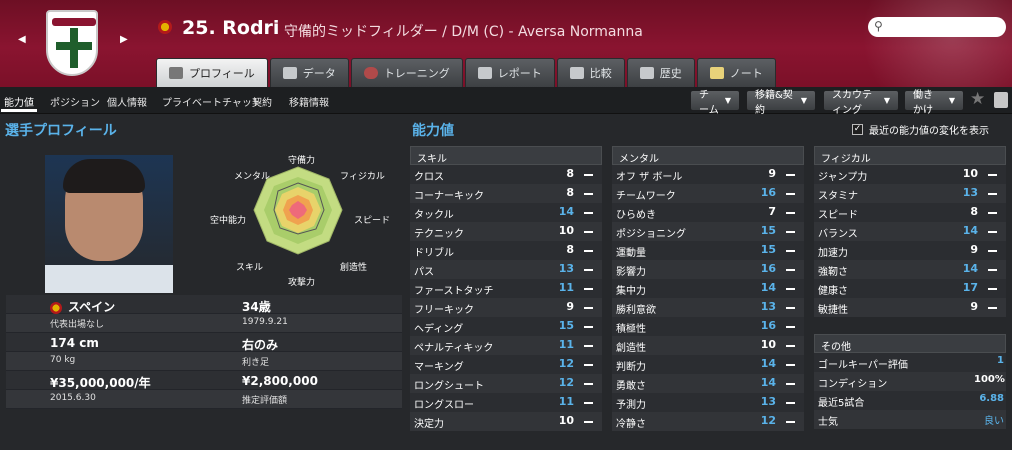 The image size is (1012, 450). What do you see at coordinates (715, 103) in the screenshot?
I see `team-dropdown: チーム ▼` at bounding box center [715, 103].